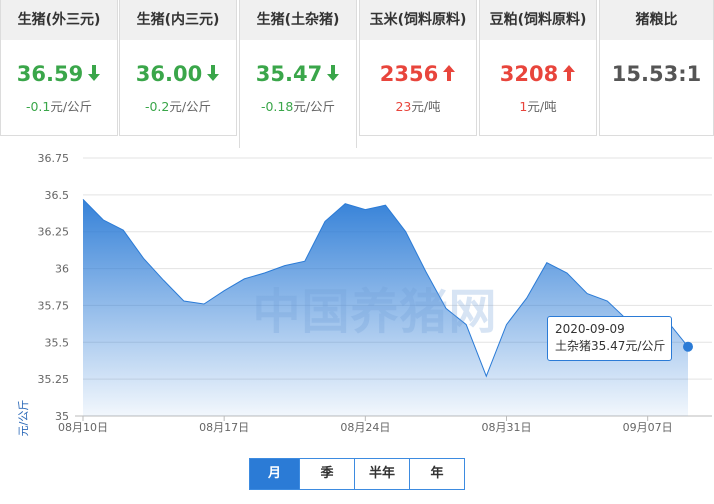 The width and height of the screenshot is (714, 504). I want to click on range-year-button: 年, so click(436, 474).